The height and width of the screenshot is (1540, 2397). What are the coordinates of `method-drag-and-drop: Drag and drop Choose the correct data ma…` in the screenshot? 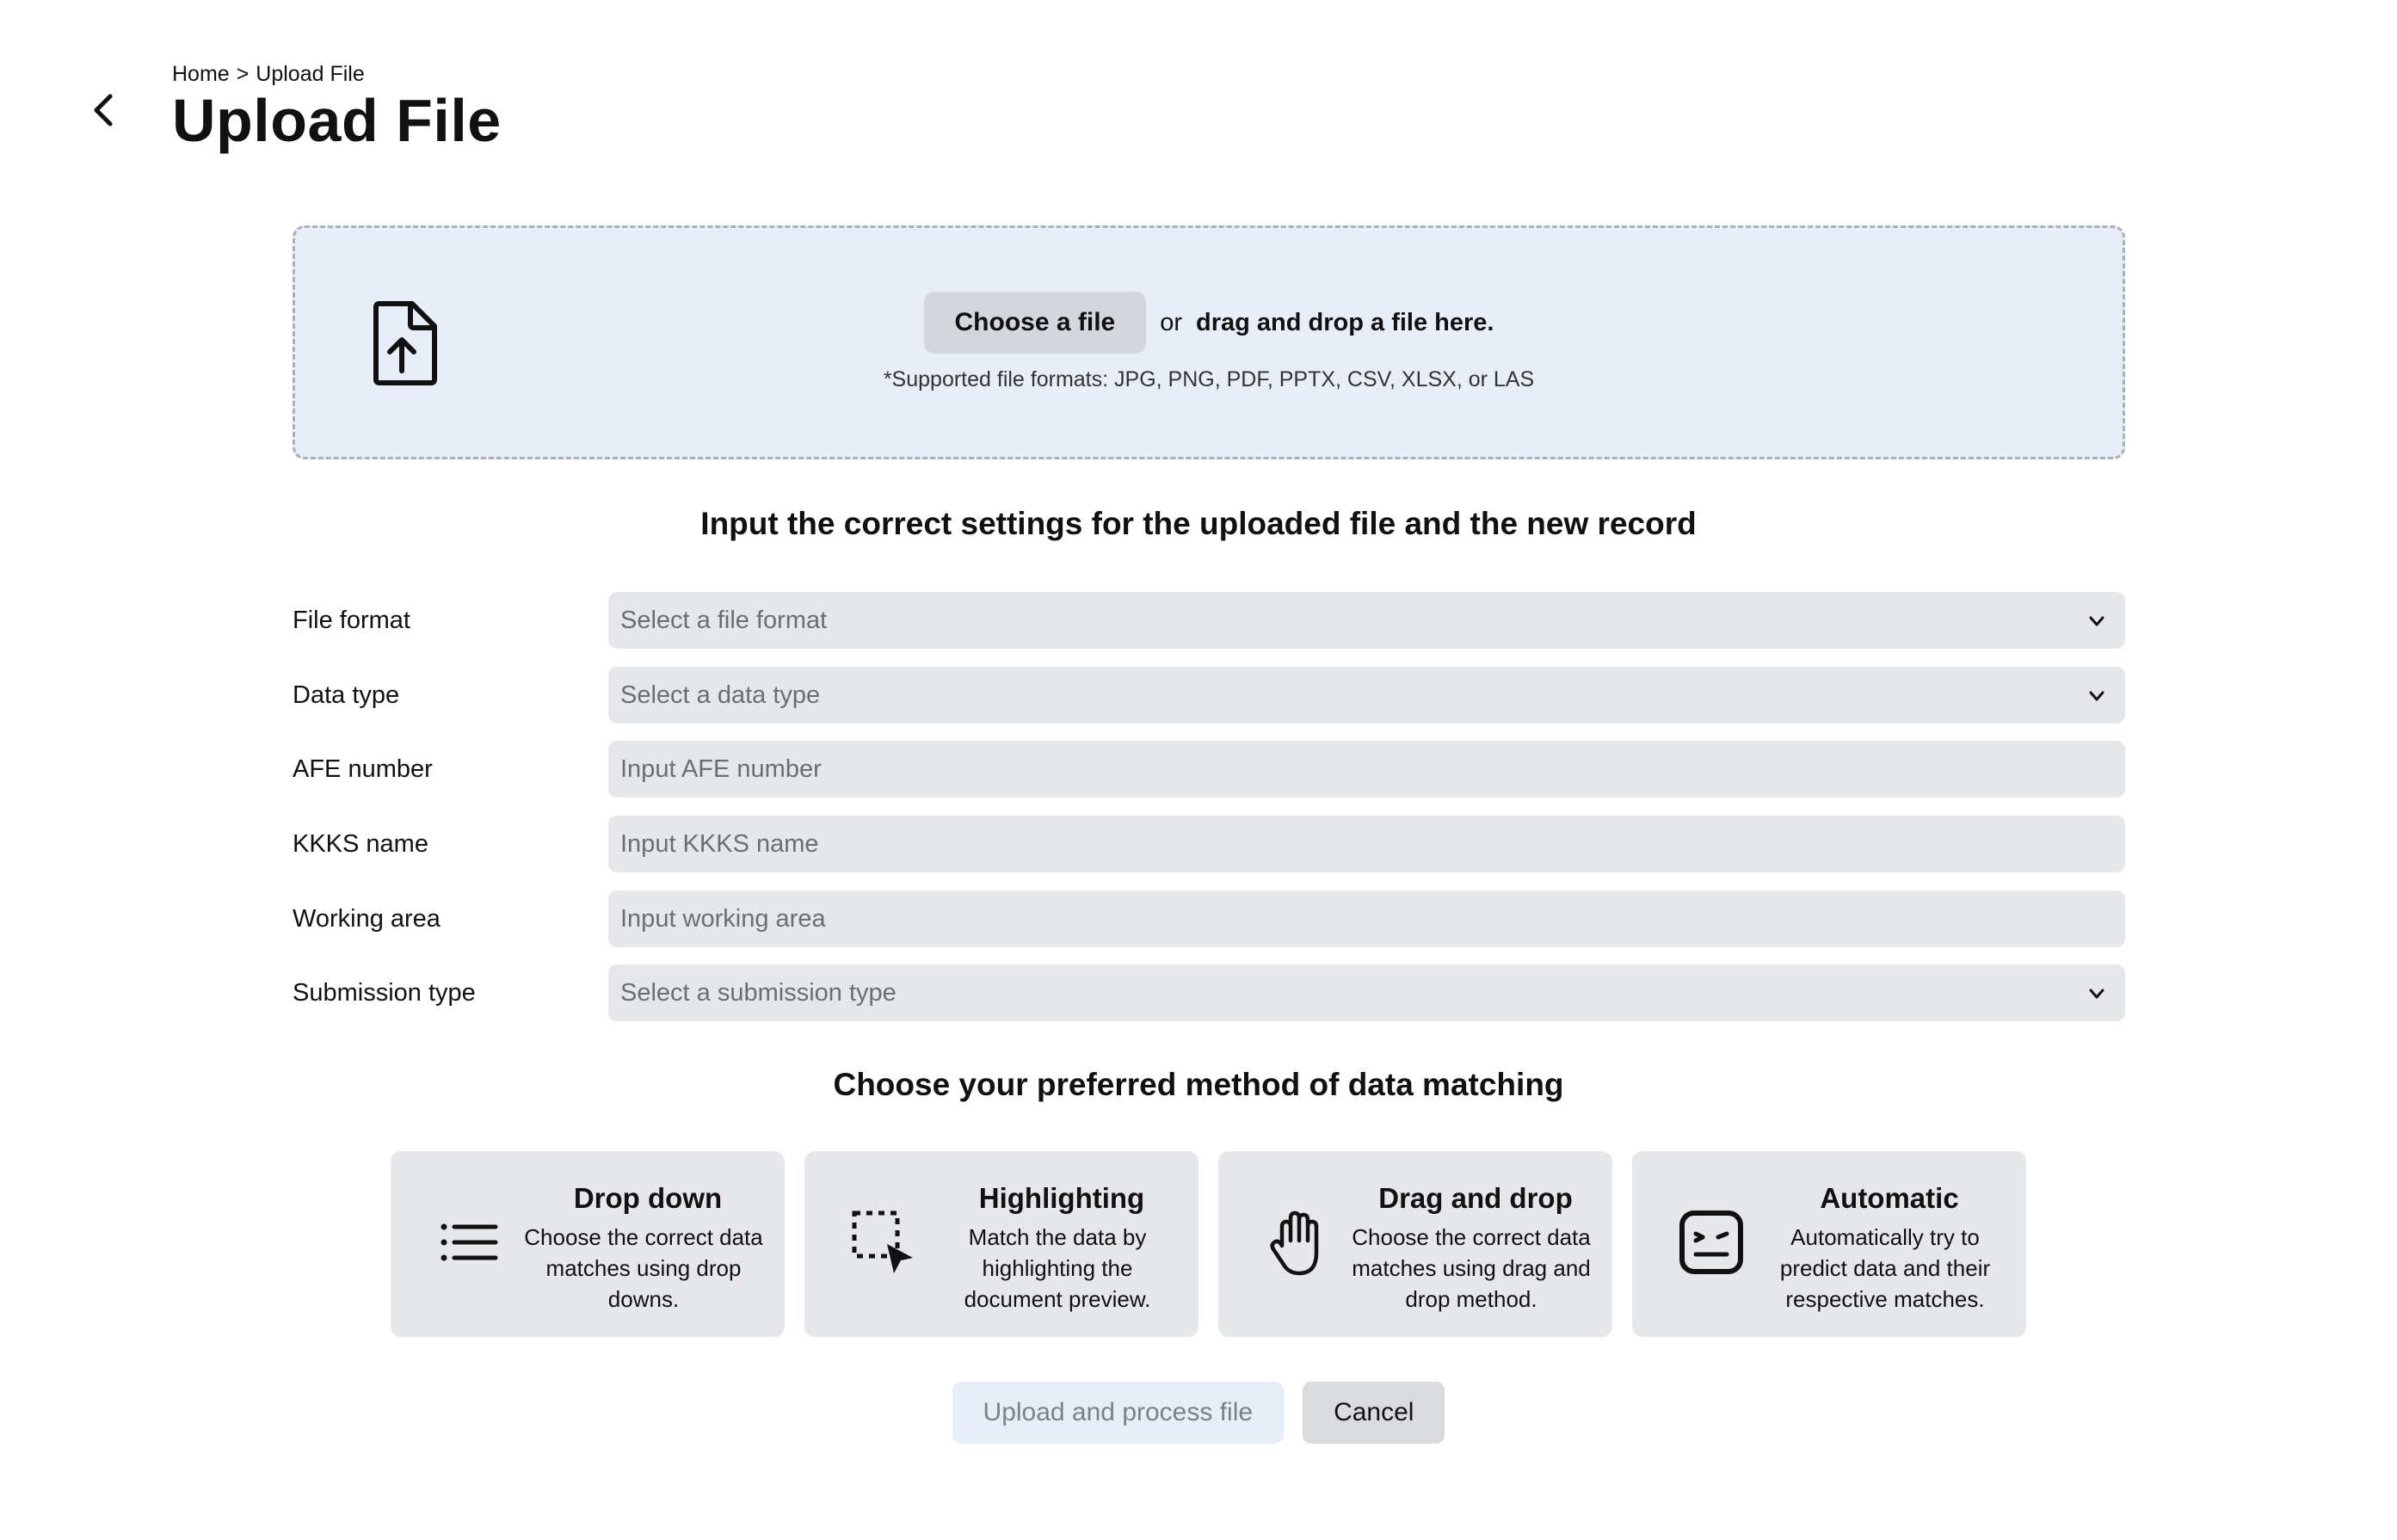 It's located at (1415, 1244).